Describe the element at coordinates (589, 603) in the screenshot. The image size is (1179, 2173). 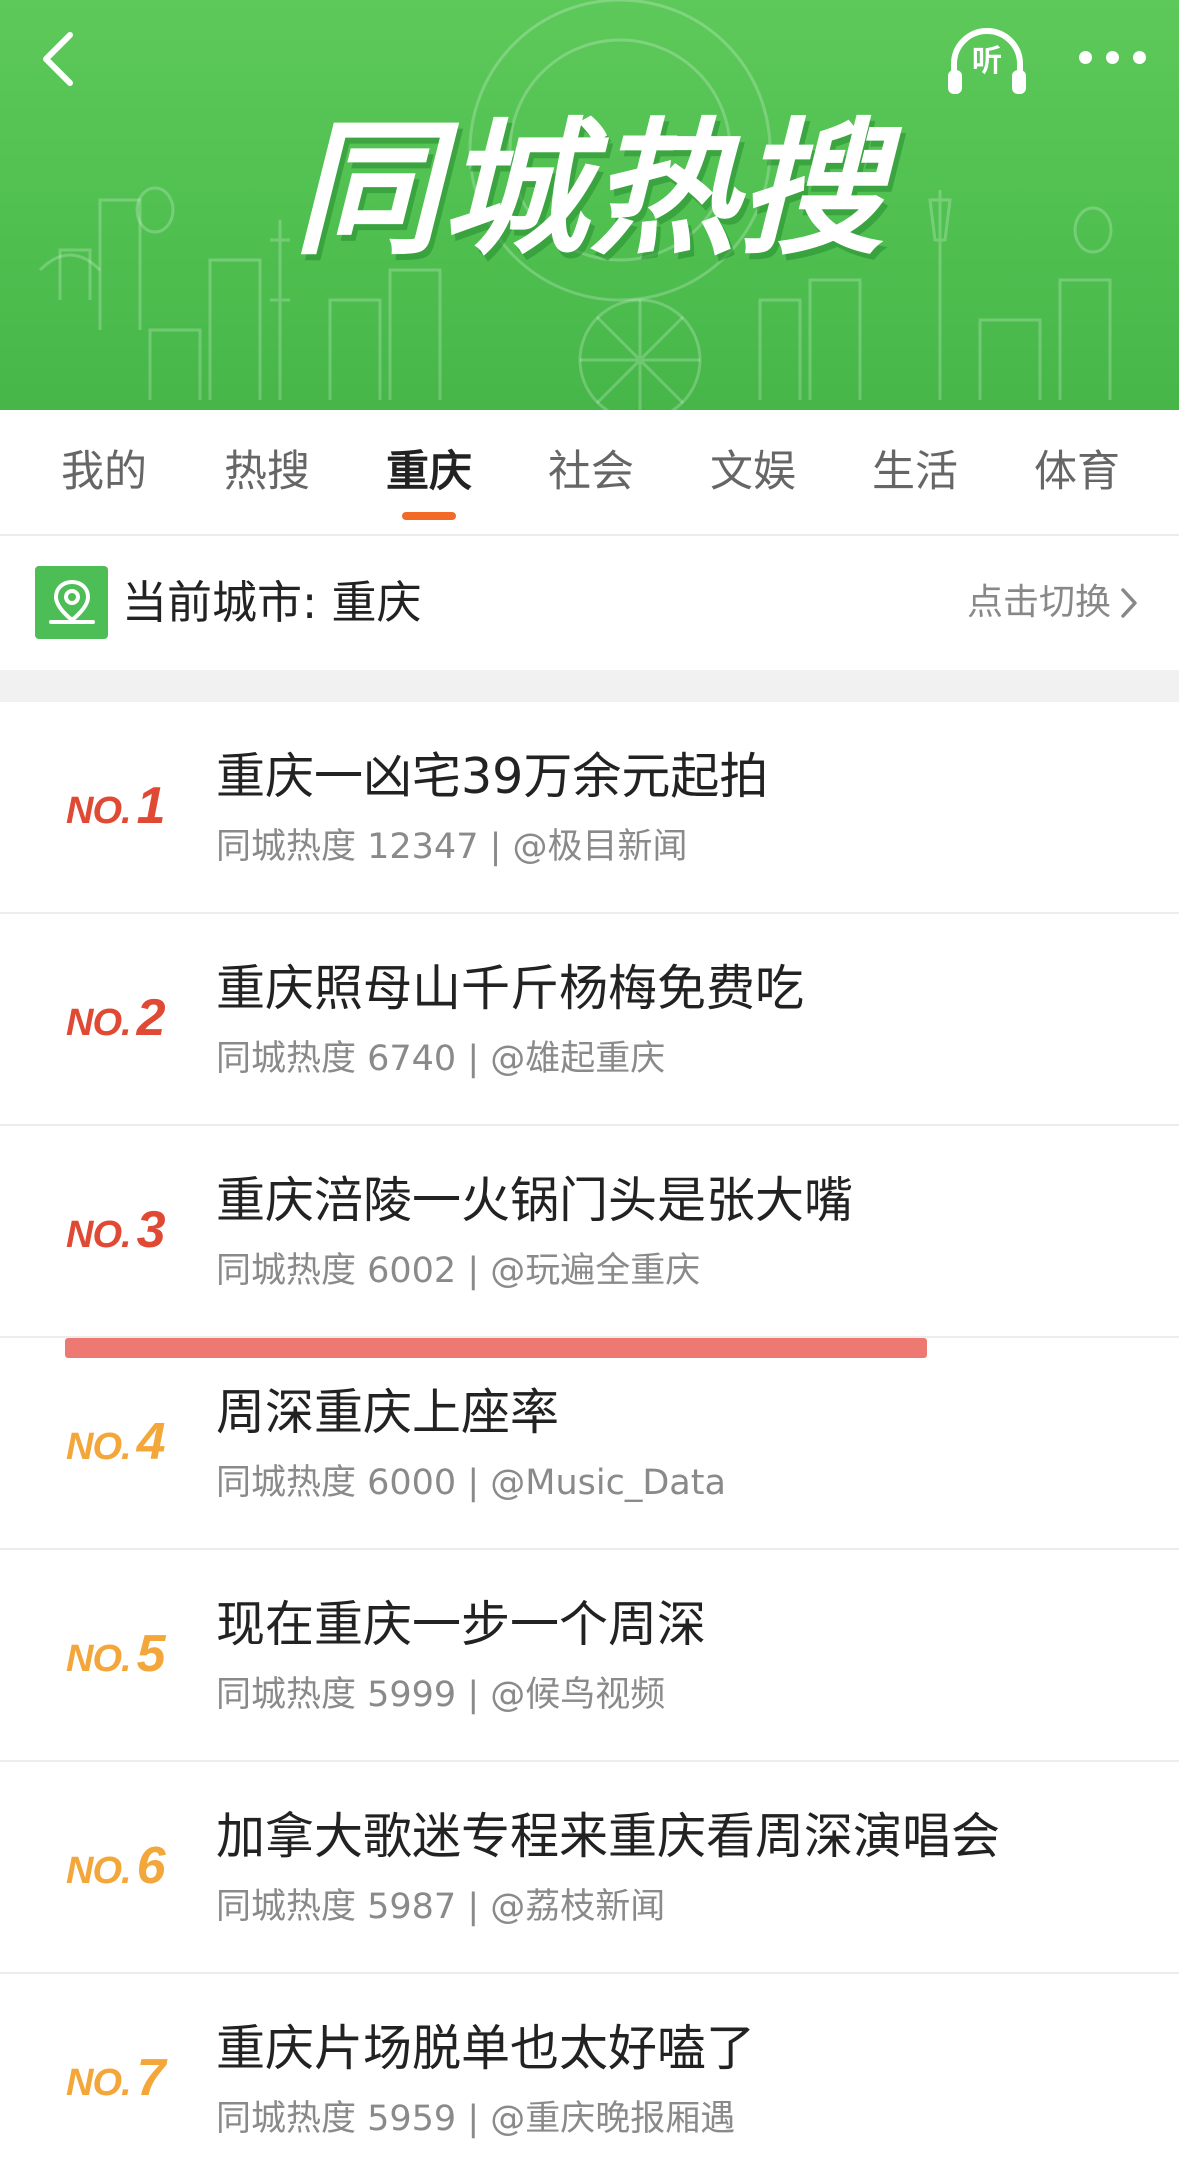
I see `current-city-row: 当前城市: 重庆 点击切换` at that location.